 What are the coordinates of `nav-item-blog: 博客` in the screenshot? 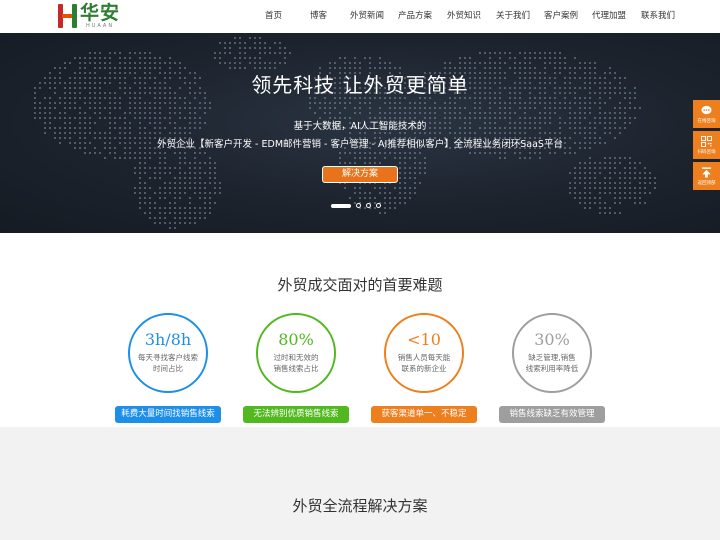 It's located at (318, 16).